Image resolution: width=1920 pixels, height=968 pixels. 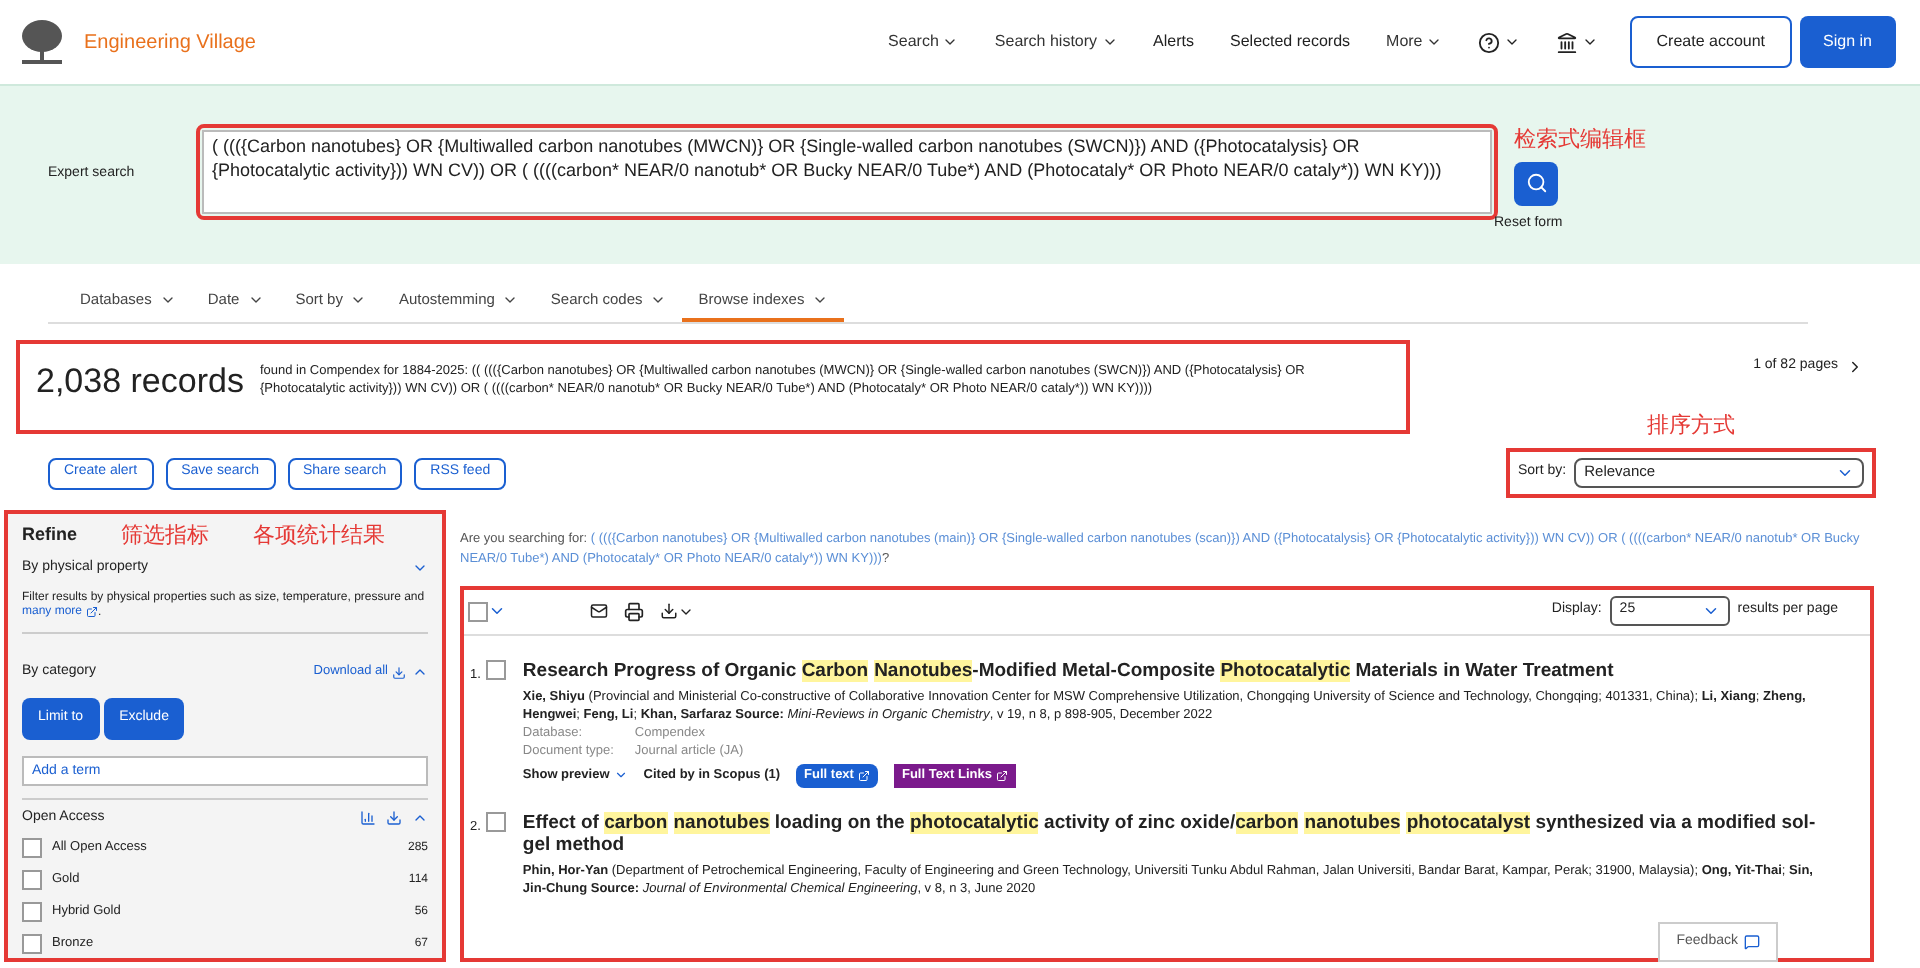 What do you see at coordinates (847, 172) in the screenshot?
I see `query-field: ( ((({Carbon nanotubes} OR {Multiwalled carbon nanotubes (MWCN)} OR {Single-walled carbon nanotubes (SWCN)}) AND ({Photocatalysis} OR {Photocatalytic activity})) WN CV)) OR ( ((((carbon* NEAR/0 nanotub* OR Bucky NEAR/0 Tube*) AND (Photocataly* OR Photo NEAR/0 cataly*)) WN KY)))` at bounding box center [847, 172].